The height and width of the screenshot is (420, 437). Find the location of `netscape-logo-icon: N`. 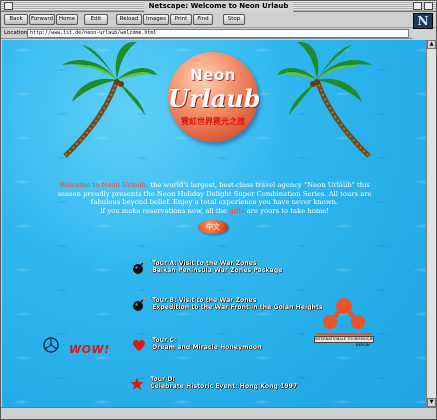

netscape-logo-icon: N is located at coordinates (423, 21).